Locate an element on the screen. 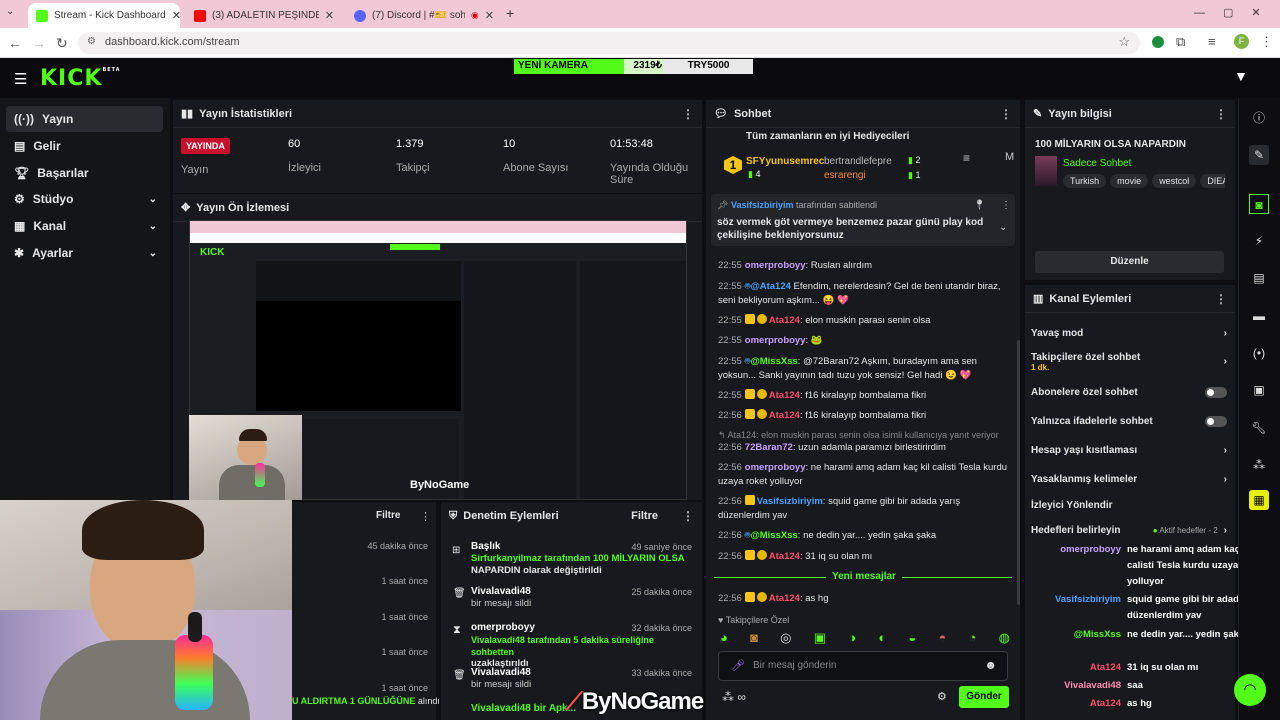  donation-current: 2319₺ is located at coordinates (644, 66).